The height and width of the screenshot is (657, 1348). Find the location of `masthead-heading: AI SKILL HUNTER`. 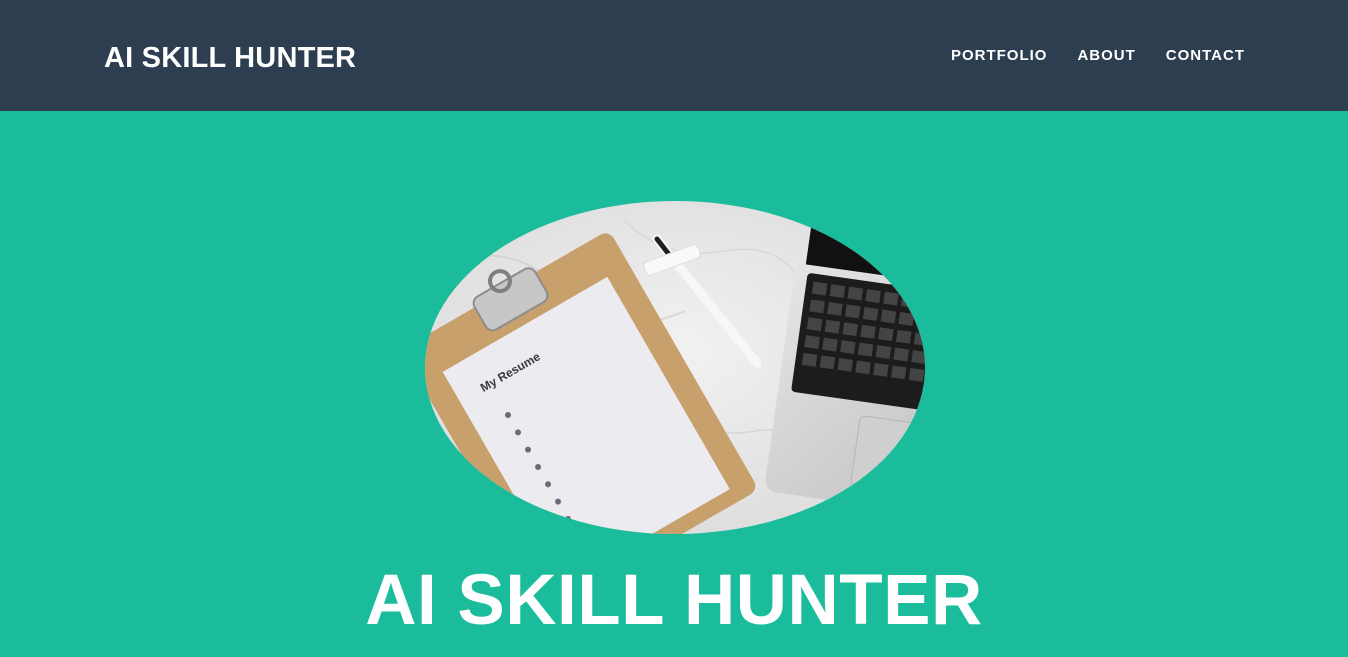

masthead-heading: AI SKILL HUNTER is located at coordinates (674, 600).